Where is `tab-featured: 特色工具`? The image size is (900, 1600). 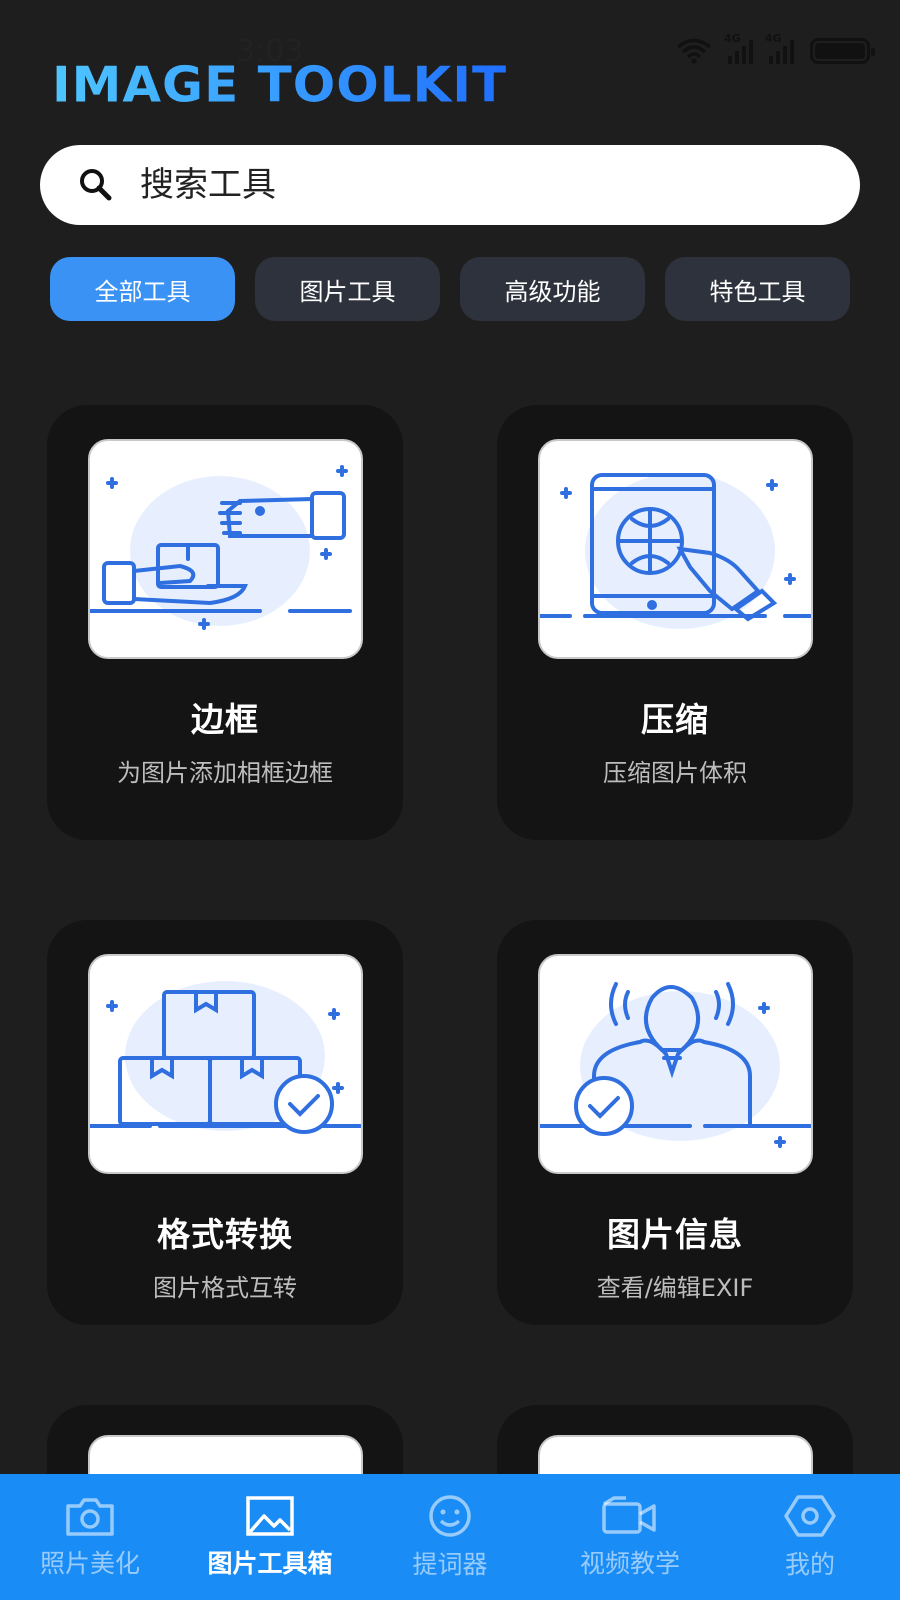 tab-featured: 特色工具 is located at coordinates (757, 289).